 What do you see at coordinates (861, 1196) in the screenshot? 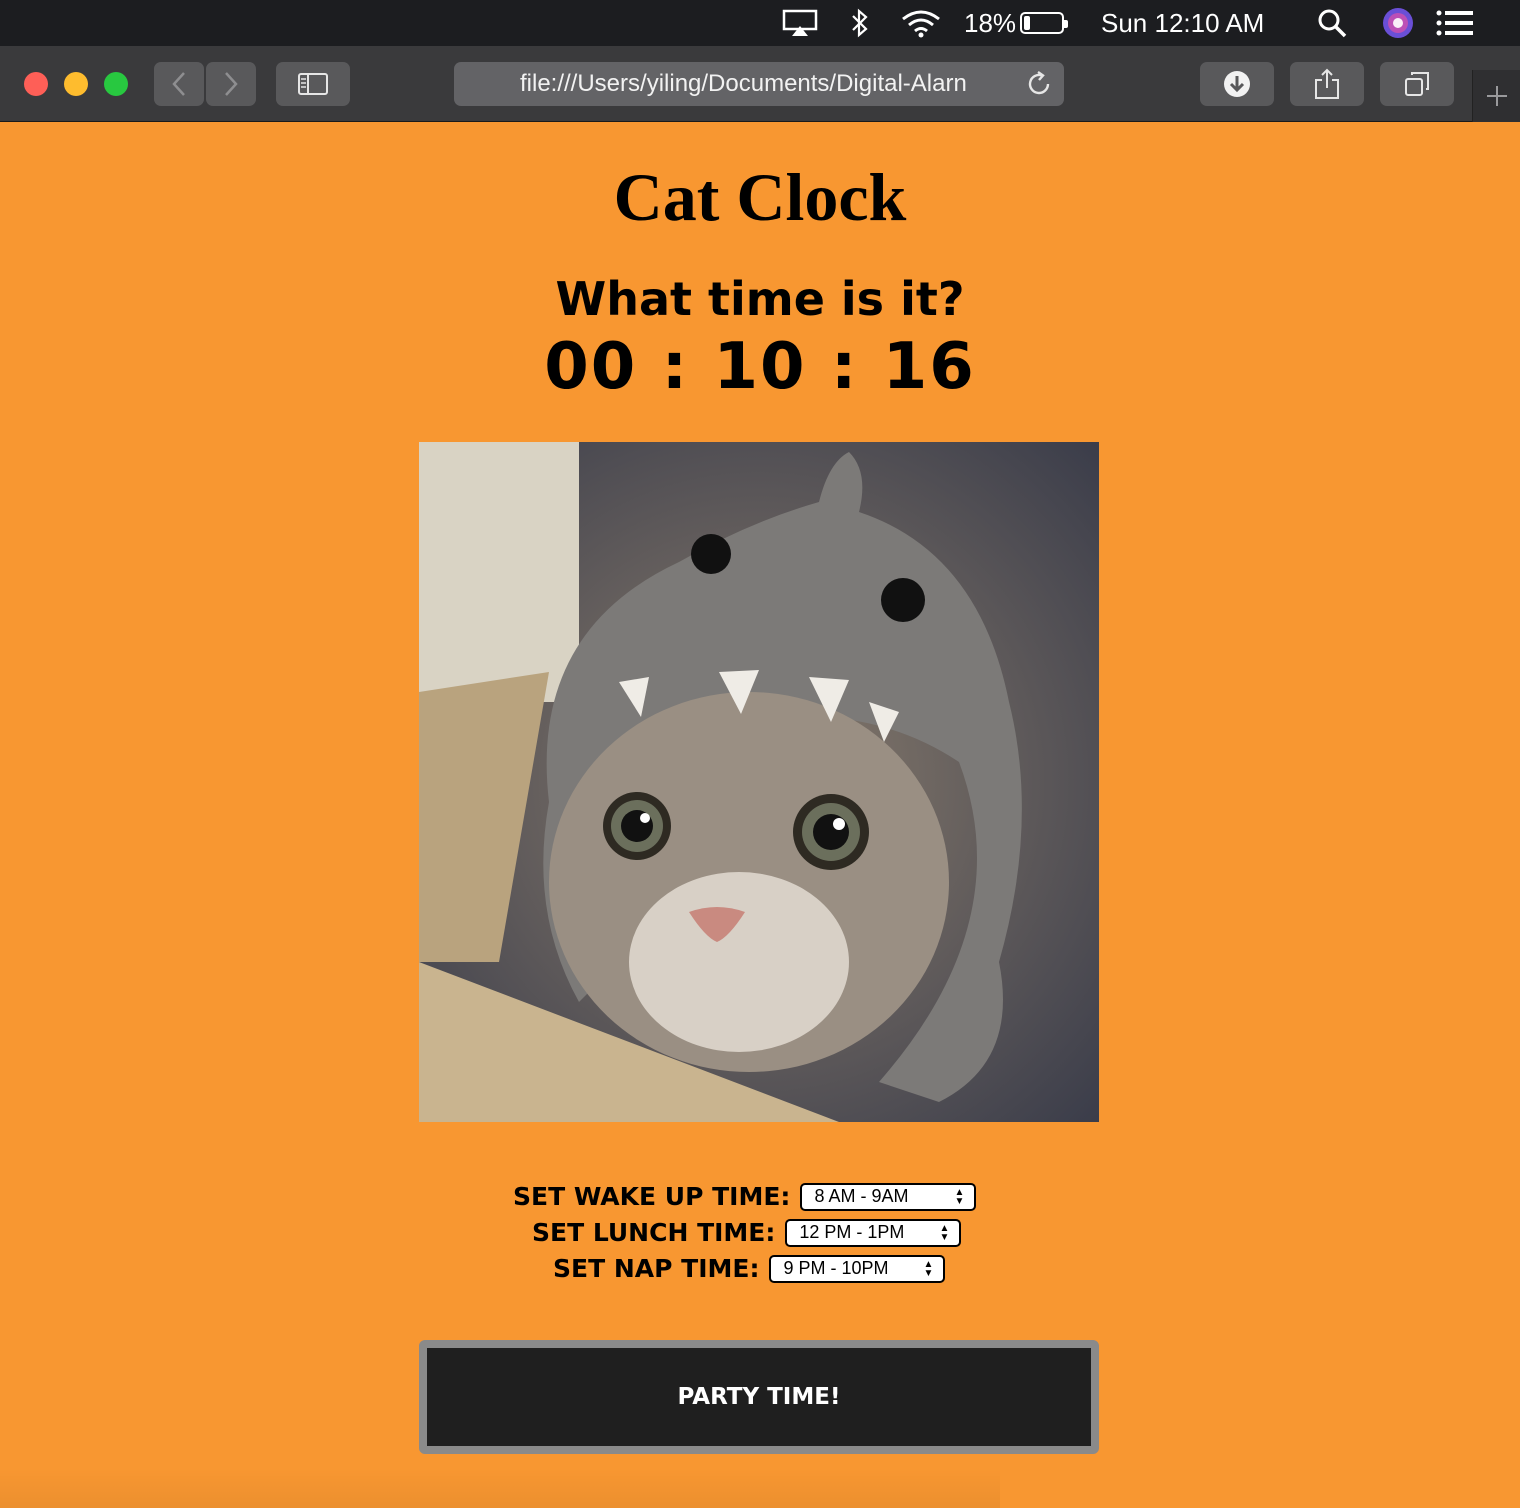
I see `wake-time-value: 8 AM - 9AM` at bounding box center [861, 1196].